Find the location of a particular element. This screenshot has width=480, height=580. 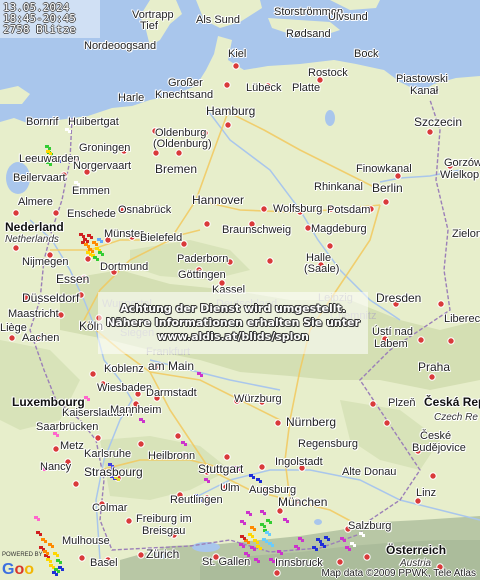

place-label: Nordeoogsand is located at coordinates (120, 46).